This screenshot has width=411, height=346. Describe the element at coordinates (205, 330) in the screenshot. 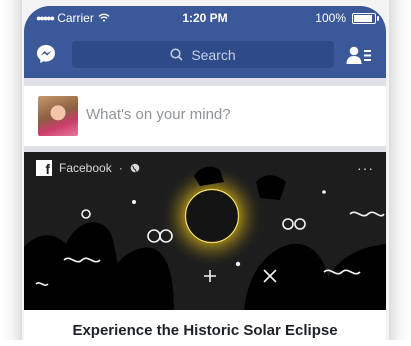

I see `post-title: Experience the Historic Solar Eclipse` at that location.